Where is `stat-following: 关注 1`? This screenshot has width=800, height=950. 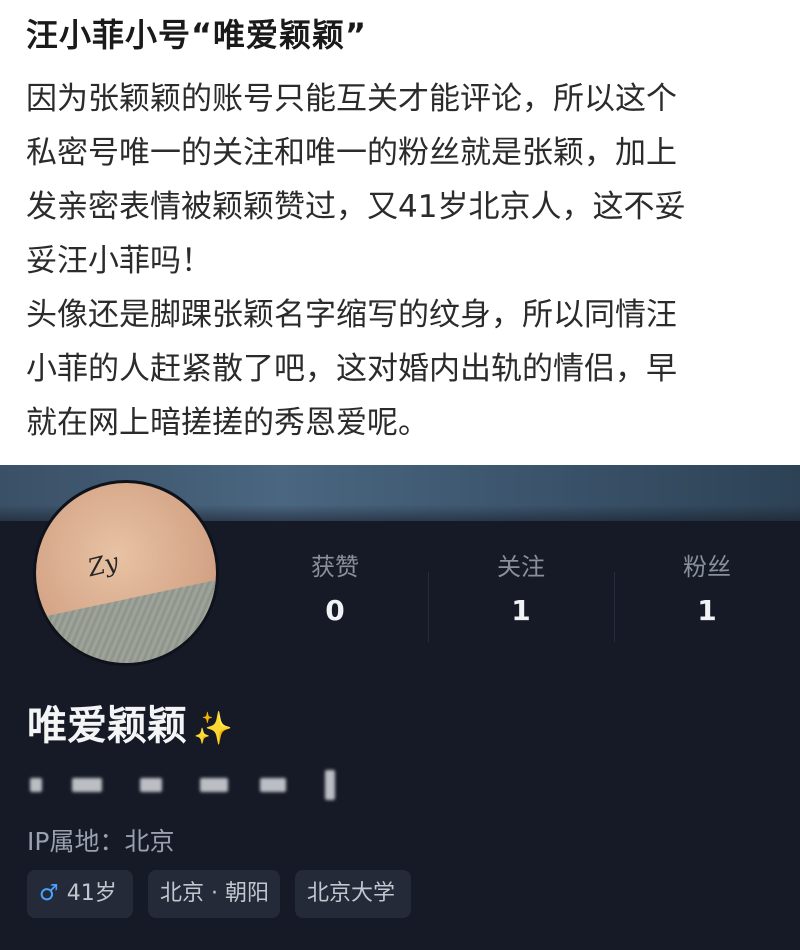
stat-following: 关注 1 is located at coordinates (521, 600).